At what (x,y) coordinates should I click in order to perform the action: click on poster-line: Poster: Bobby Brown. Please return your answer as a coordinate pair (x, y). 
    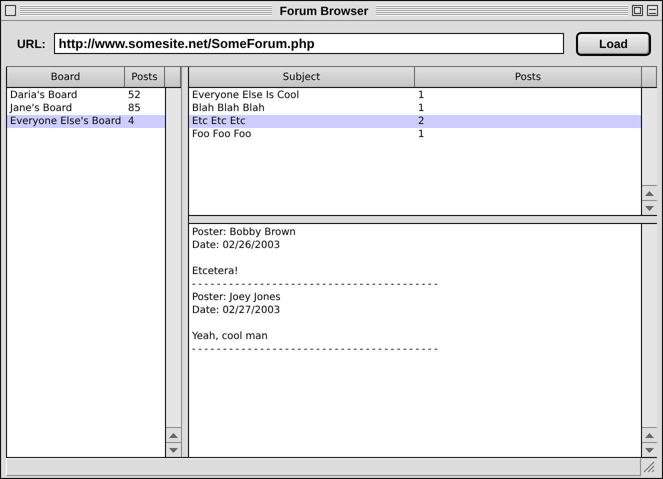
    Looking at the image, I should click on (244, 233).